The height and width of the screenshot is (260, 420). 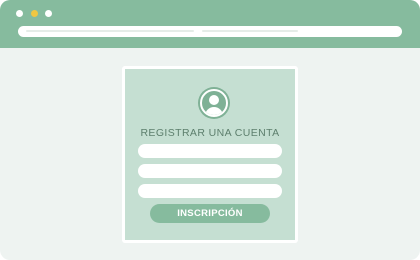 I want to click on minimize-dot, so click(x=34, y=13).